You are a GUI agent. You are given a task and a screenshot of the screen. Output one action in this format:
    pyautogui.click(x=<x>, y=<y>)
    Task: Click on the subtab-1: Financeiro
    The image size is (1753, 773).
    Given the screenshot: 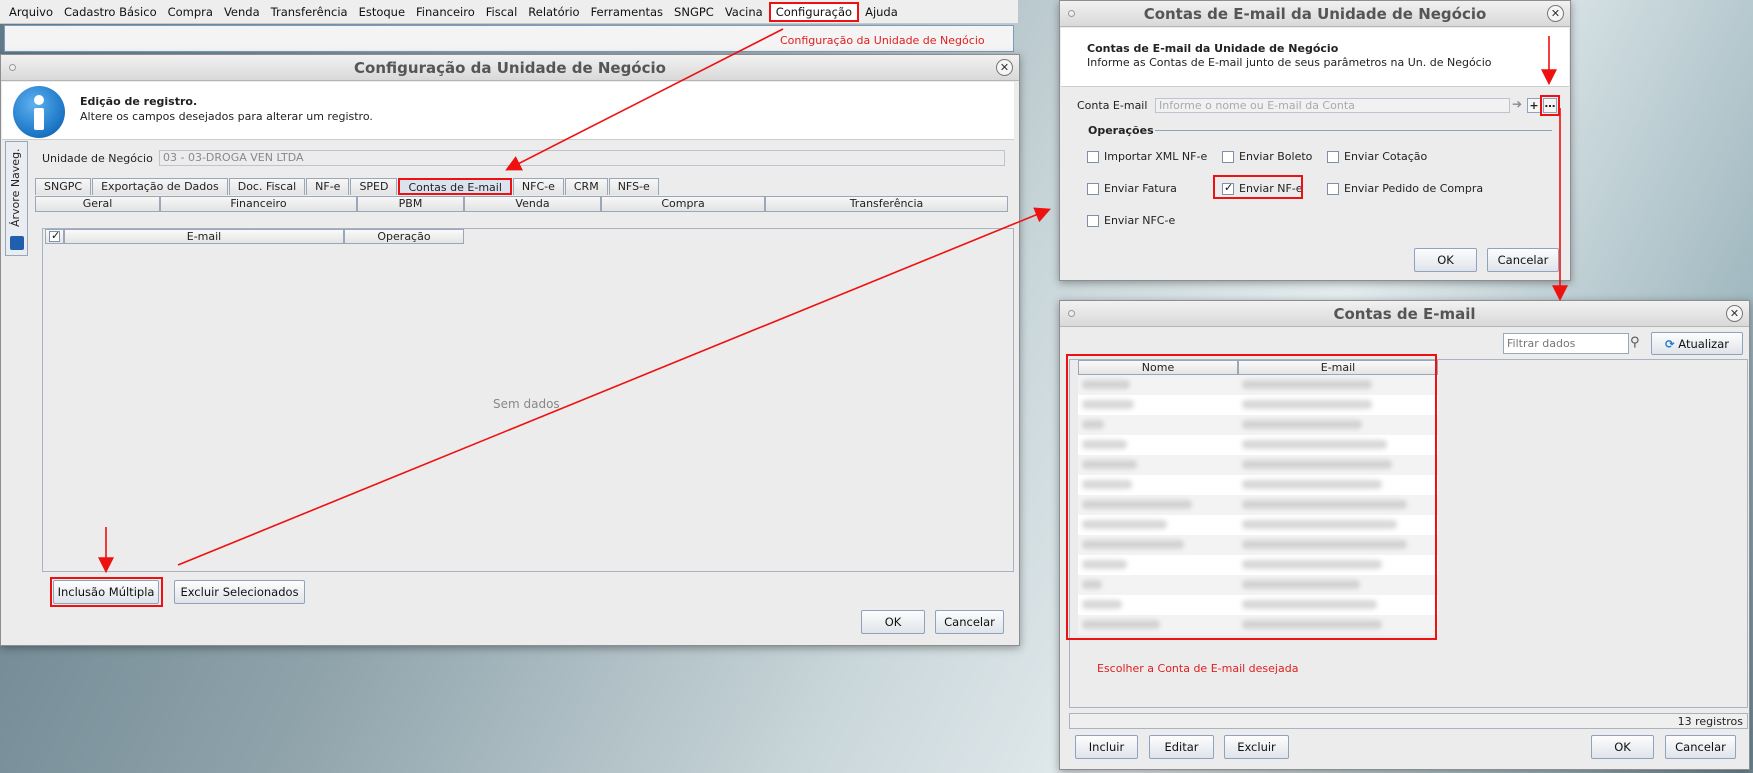 What is the action you would take?
    pyautogui.click(x=258, y=204)
    